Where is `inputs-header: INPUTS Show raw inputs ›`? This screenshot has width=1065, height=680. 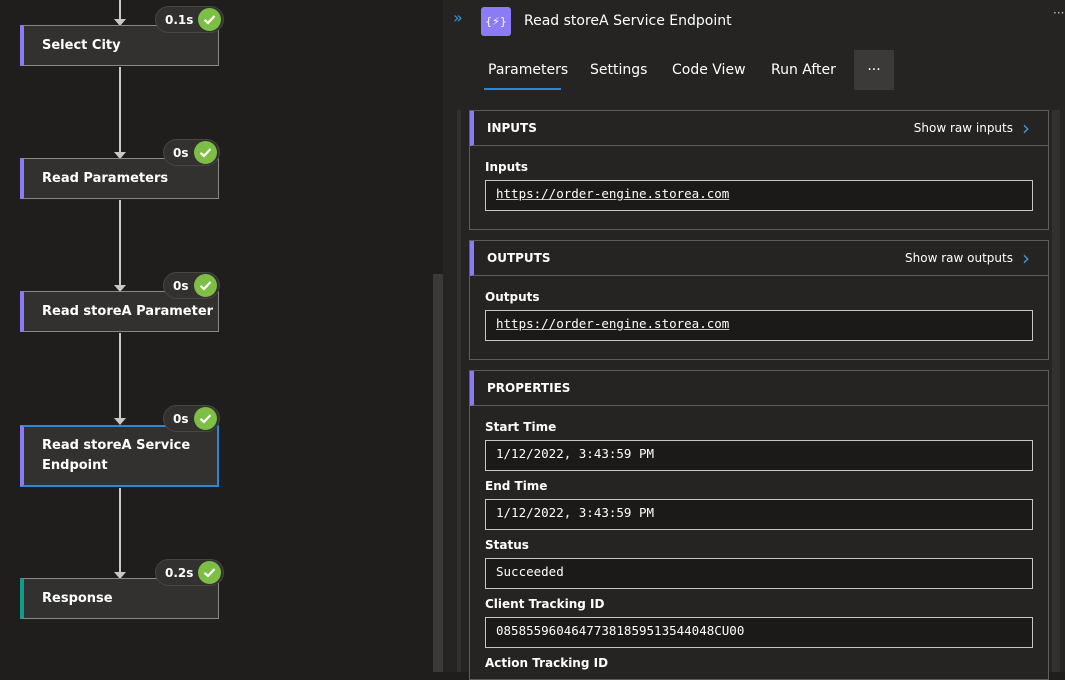 inputs-header: INPUTS Show raw inputs › is located at coordinates (759, 128).